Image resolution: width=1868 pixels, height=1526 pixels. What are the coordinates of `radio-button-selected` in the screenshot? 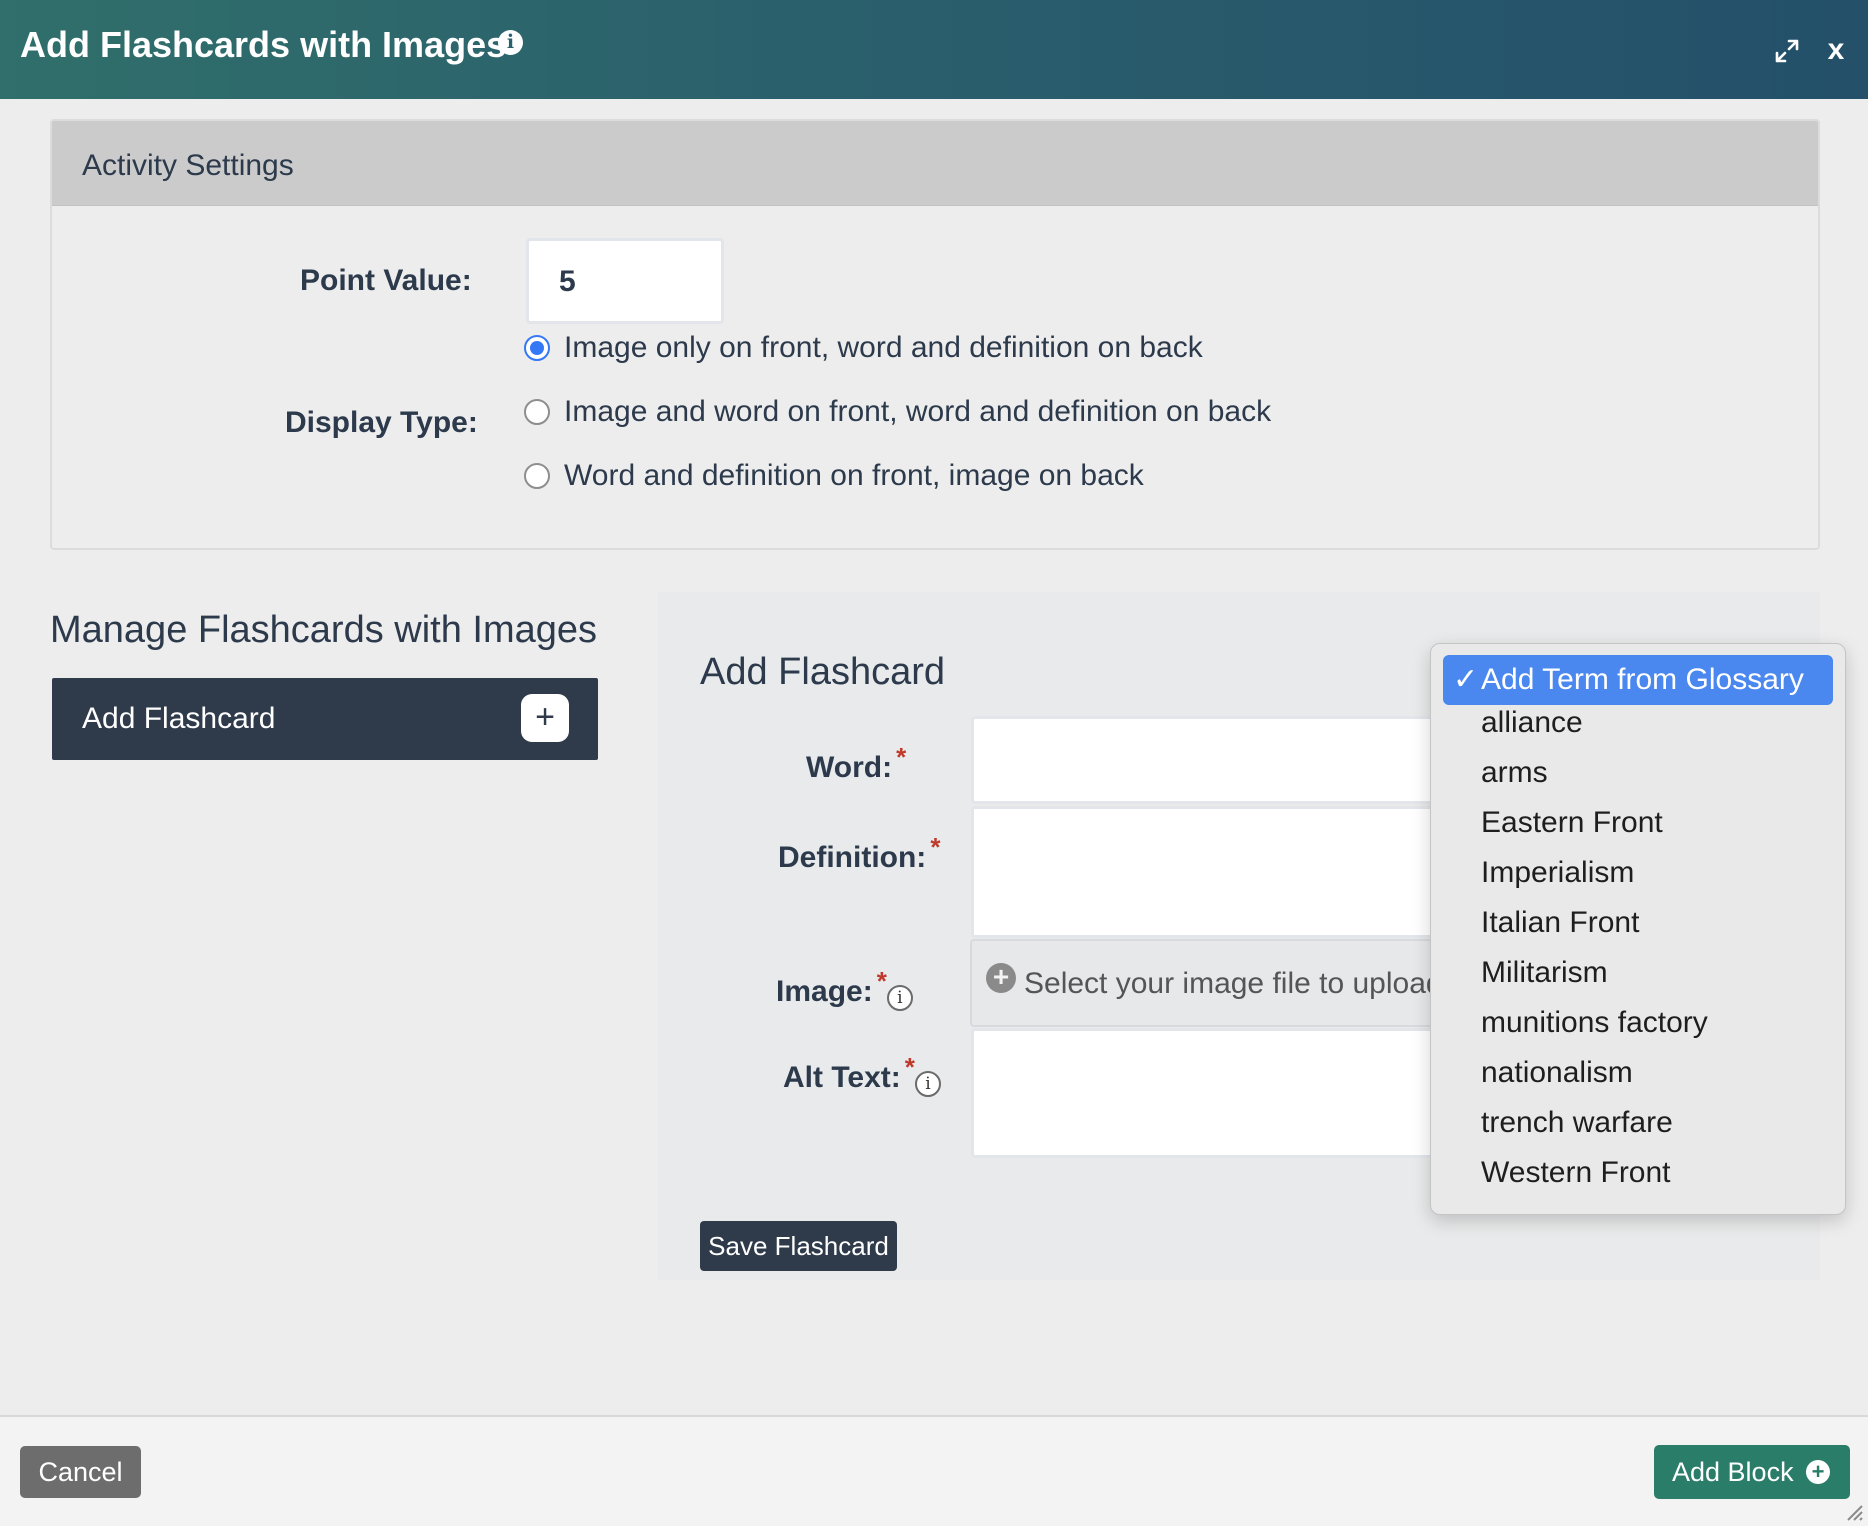 It's located at (537, 348).